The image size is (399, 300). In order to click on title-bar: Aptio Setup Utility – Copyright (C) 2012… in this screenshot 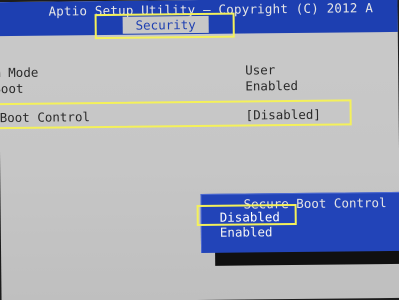, I will do `click(199, 18)`.